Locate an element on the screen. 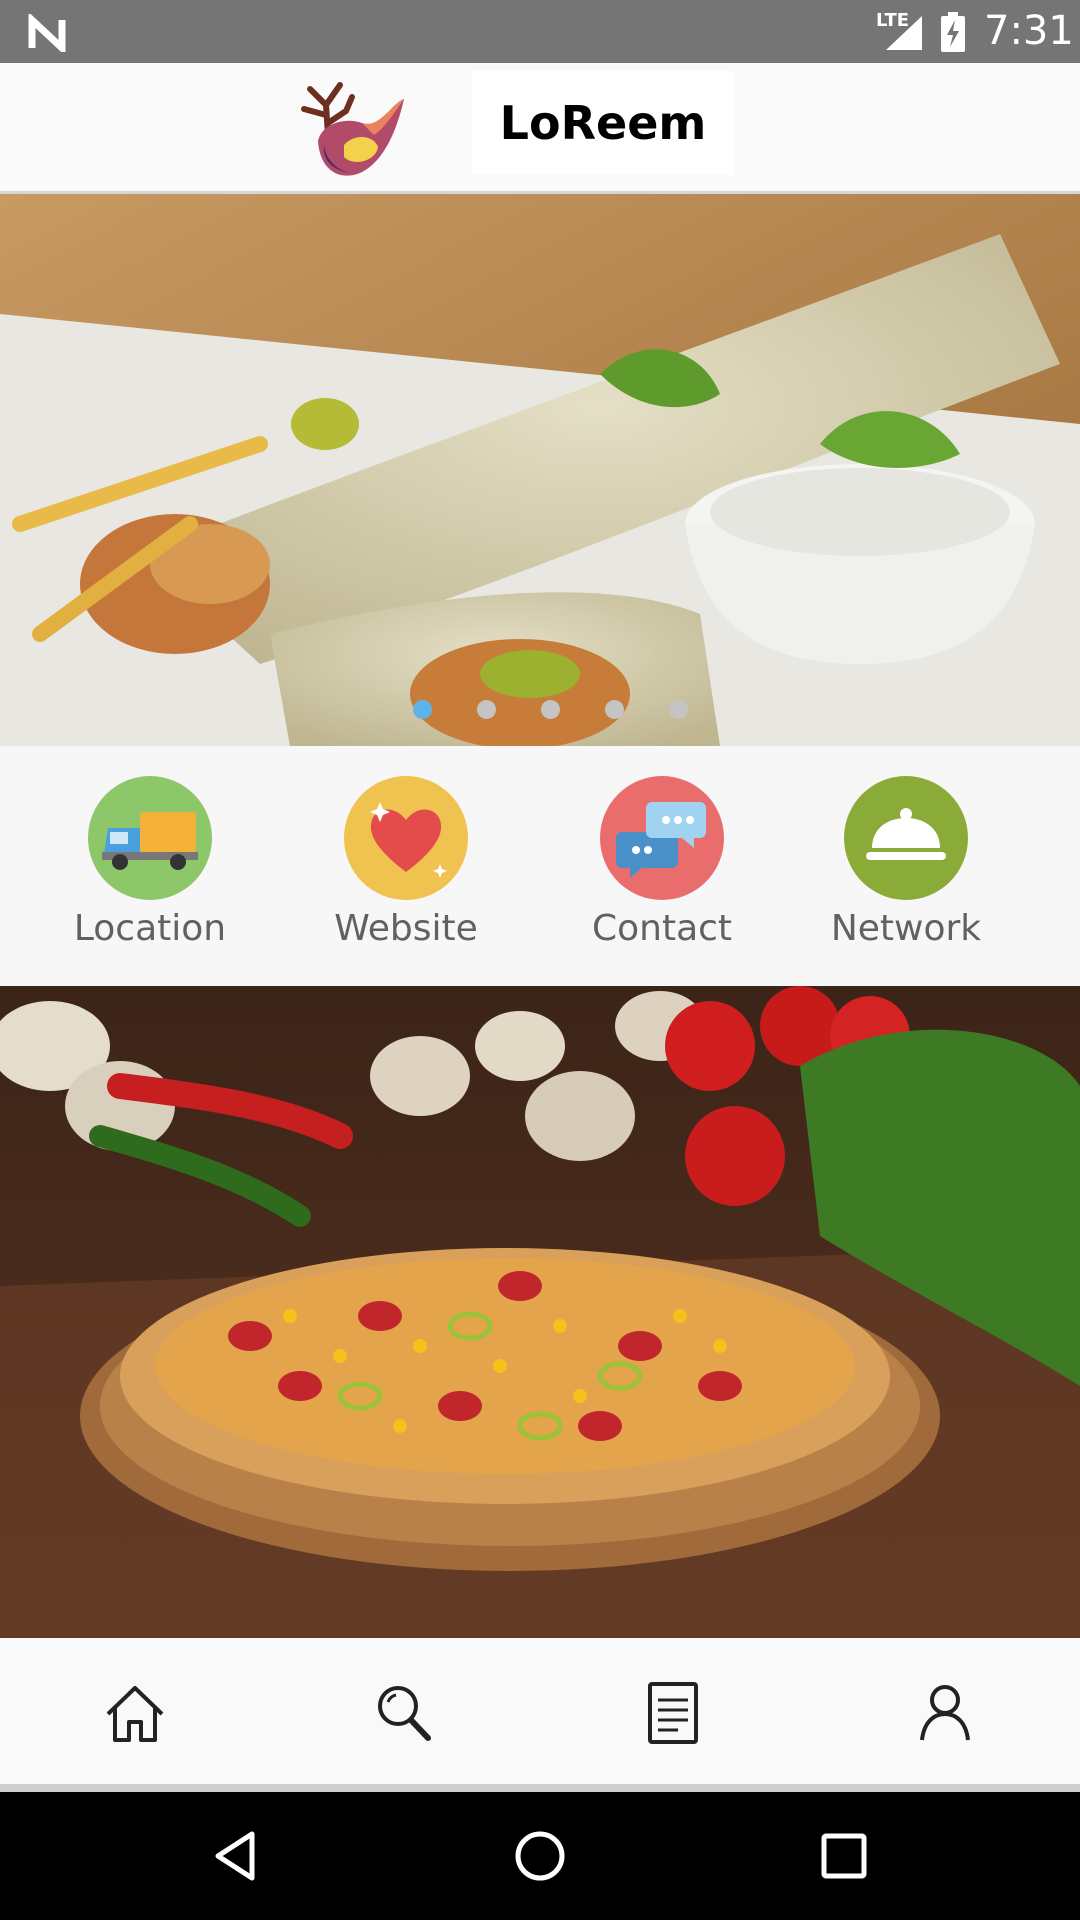 Image resolution: width=1080 pixels, height=1920 pixels. heart-icon is located at coordinates (406, 838).